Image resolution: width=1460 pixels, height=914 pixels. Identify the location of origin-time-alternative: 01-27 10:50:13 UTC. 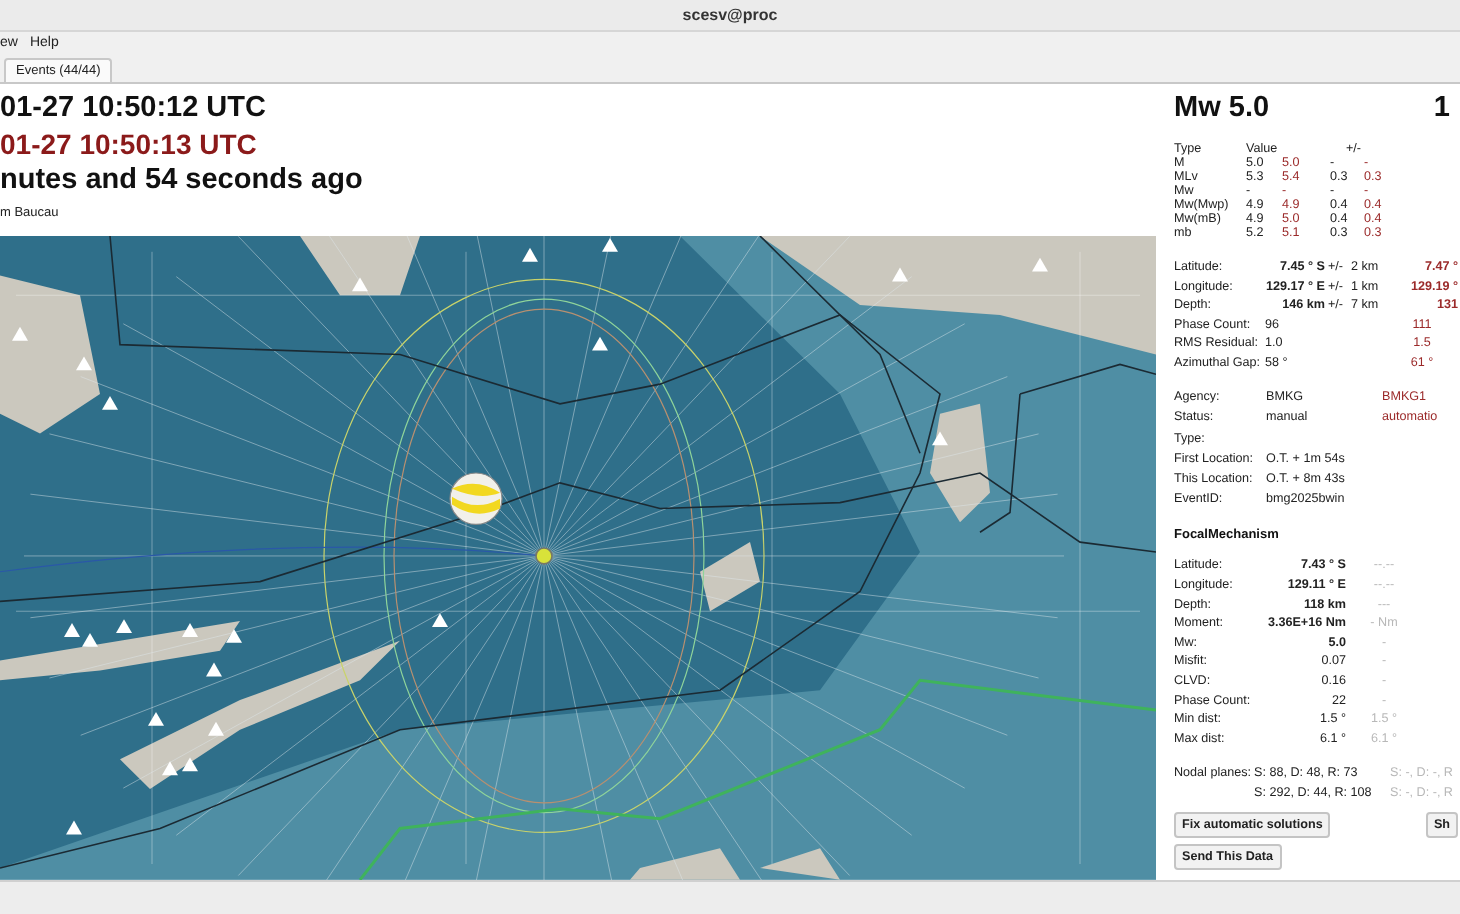
(129, 144).